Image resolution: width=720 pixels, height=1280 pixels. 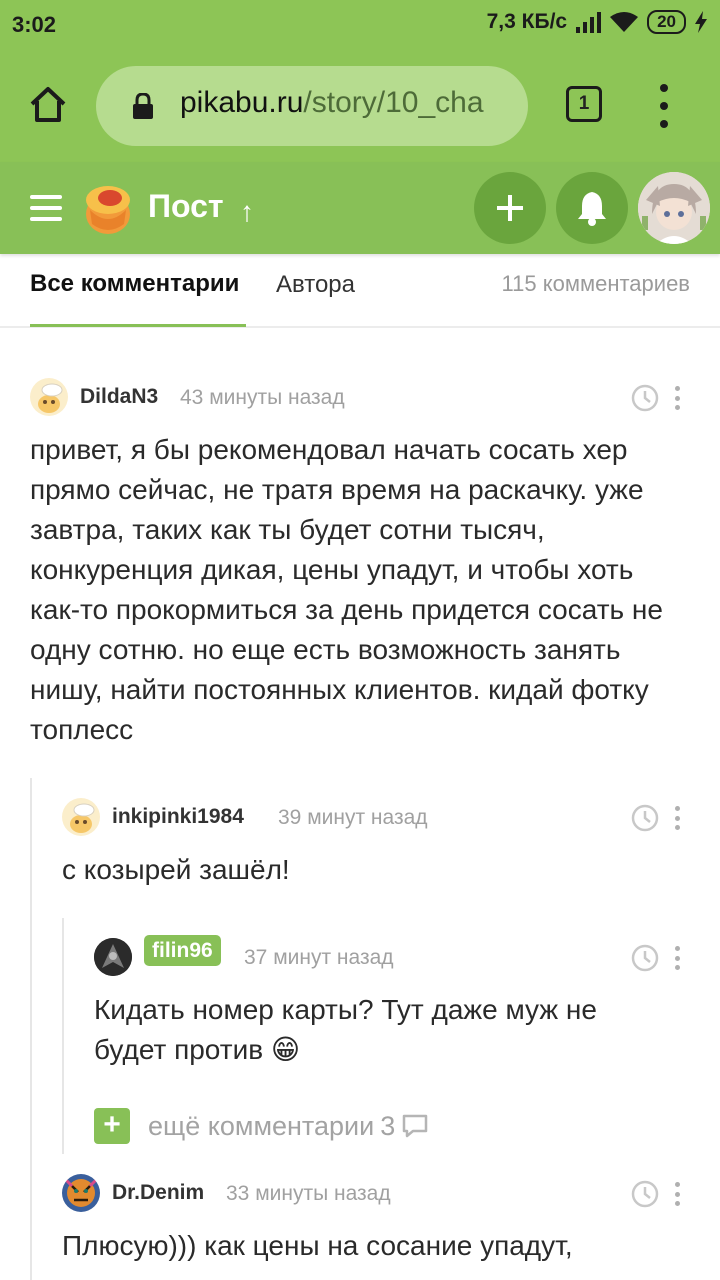 I want to click on browser-menu-icon, so click(x=664, y=106).